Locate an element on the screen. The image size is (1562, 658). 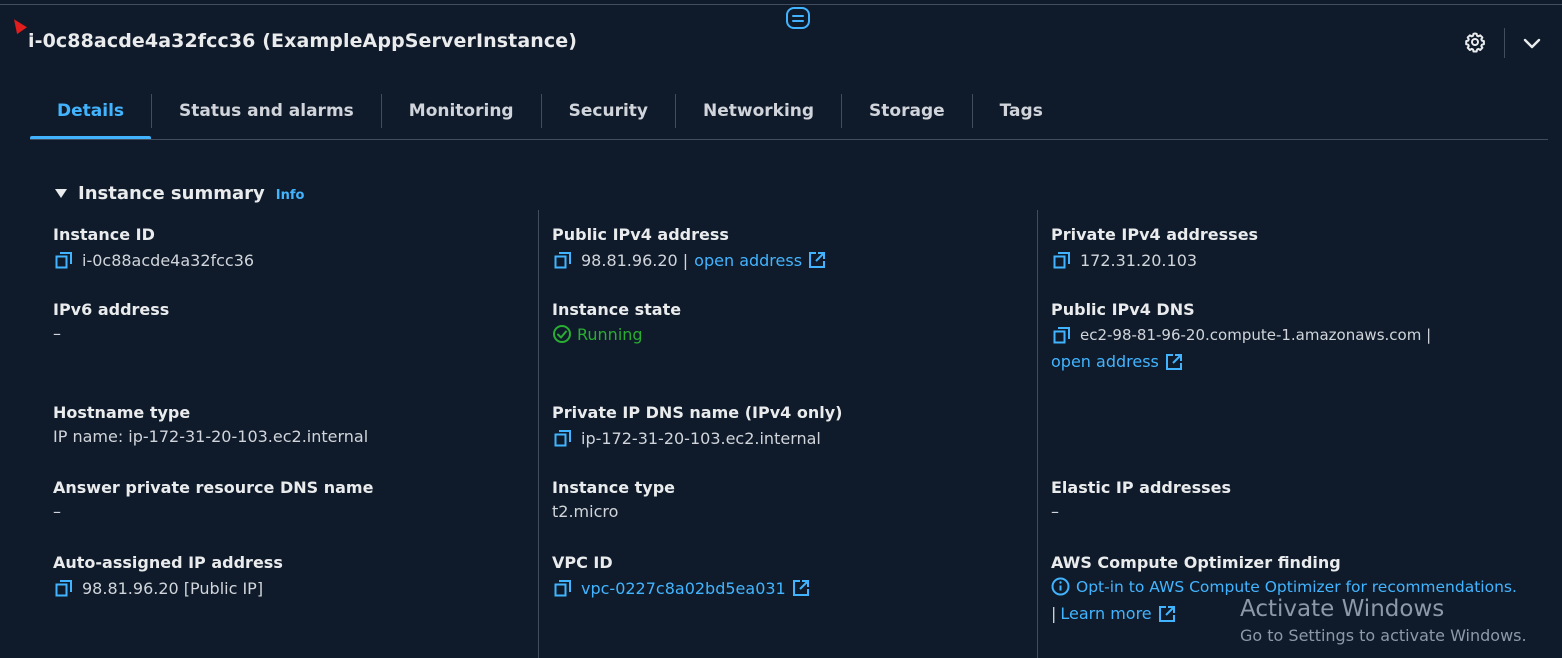
field-label: Public IPv4 address is located at coordinates (640, 234).